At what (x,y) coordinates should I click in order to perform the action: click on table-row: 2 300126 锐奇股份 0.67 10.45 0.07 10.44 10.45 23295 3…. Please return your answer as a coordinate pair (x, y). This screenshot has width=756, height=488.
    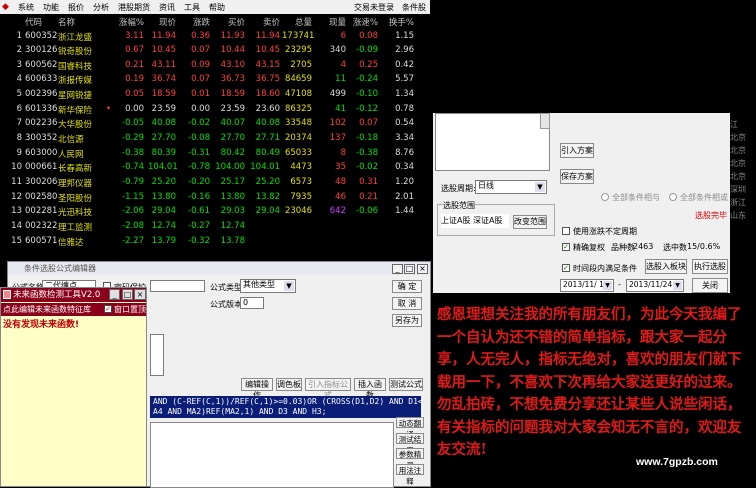
    Looking at the image, I should click on (215, 51).